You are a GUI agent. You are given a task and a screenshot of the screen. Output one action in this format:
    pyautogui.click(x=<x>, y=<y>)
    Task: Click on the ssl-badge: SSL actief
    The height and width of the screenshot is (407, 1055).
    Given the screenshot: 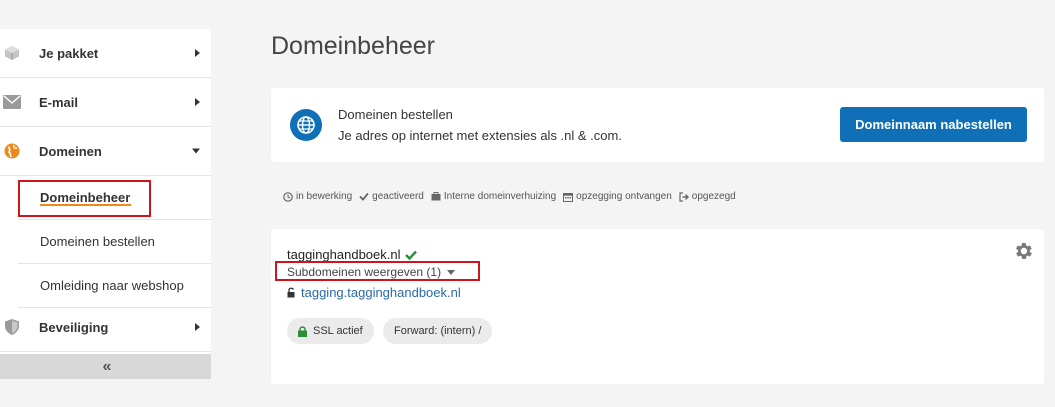 What is the action you would take?
    pyautogui.click(x=330, y=331)
    